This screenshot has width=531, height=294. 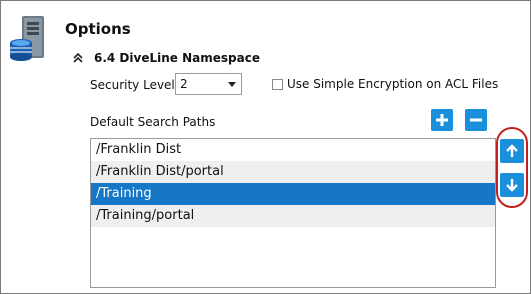 I want to click on panel-title: Options, so click(x=98, y=29).